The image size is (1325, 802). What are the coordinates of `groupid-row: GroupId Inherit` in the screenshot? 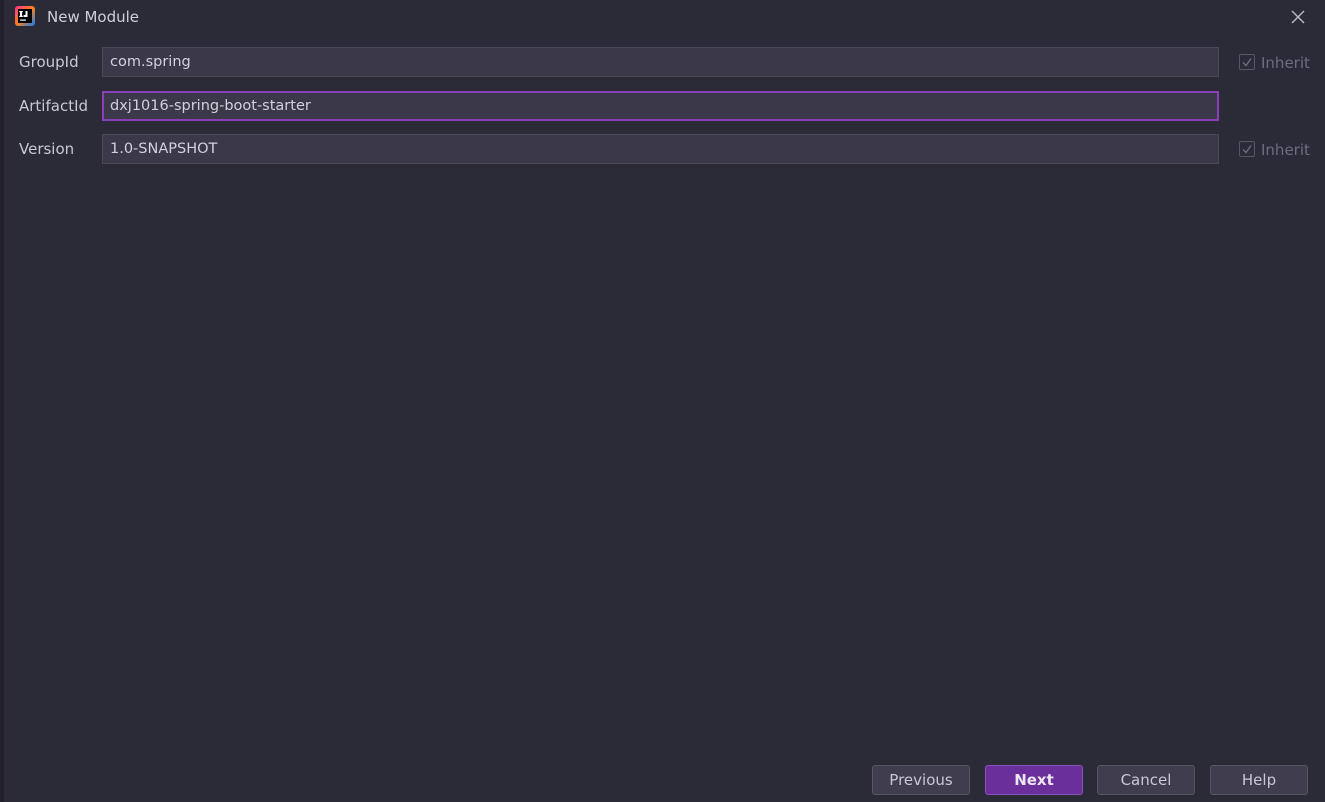 It's located at (664, 62).